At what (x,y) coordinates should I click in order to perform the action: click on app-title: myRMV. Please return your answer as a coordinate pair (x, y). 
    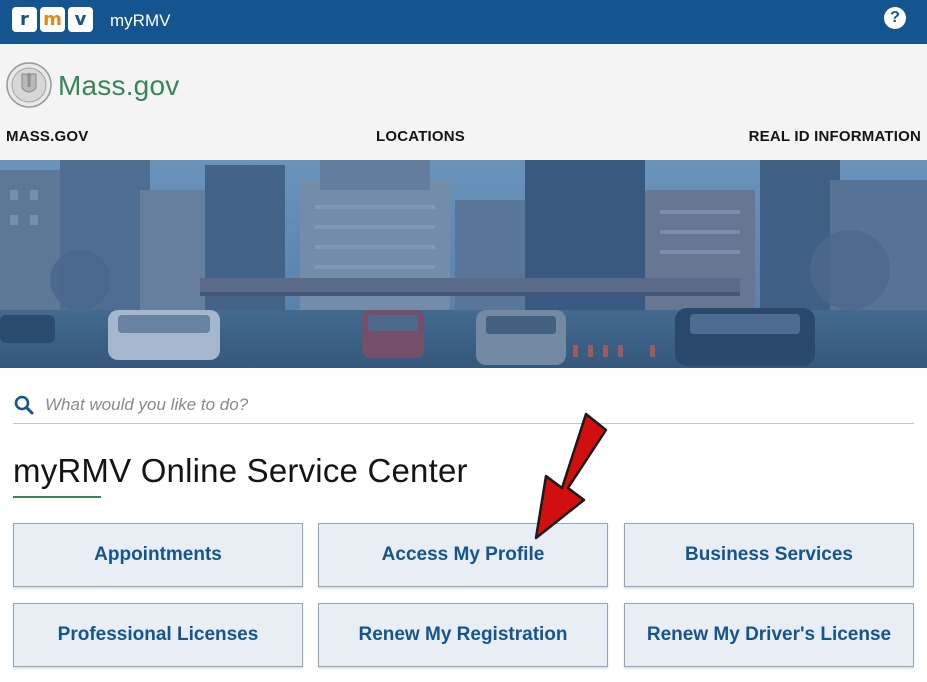
    Looking at the image, I should click on (140, 20).